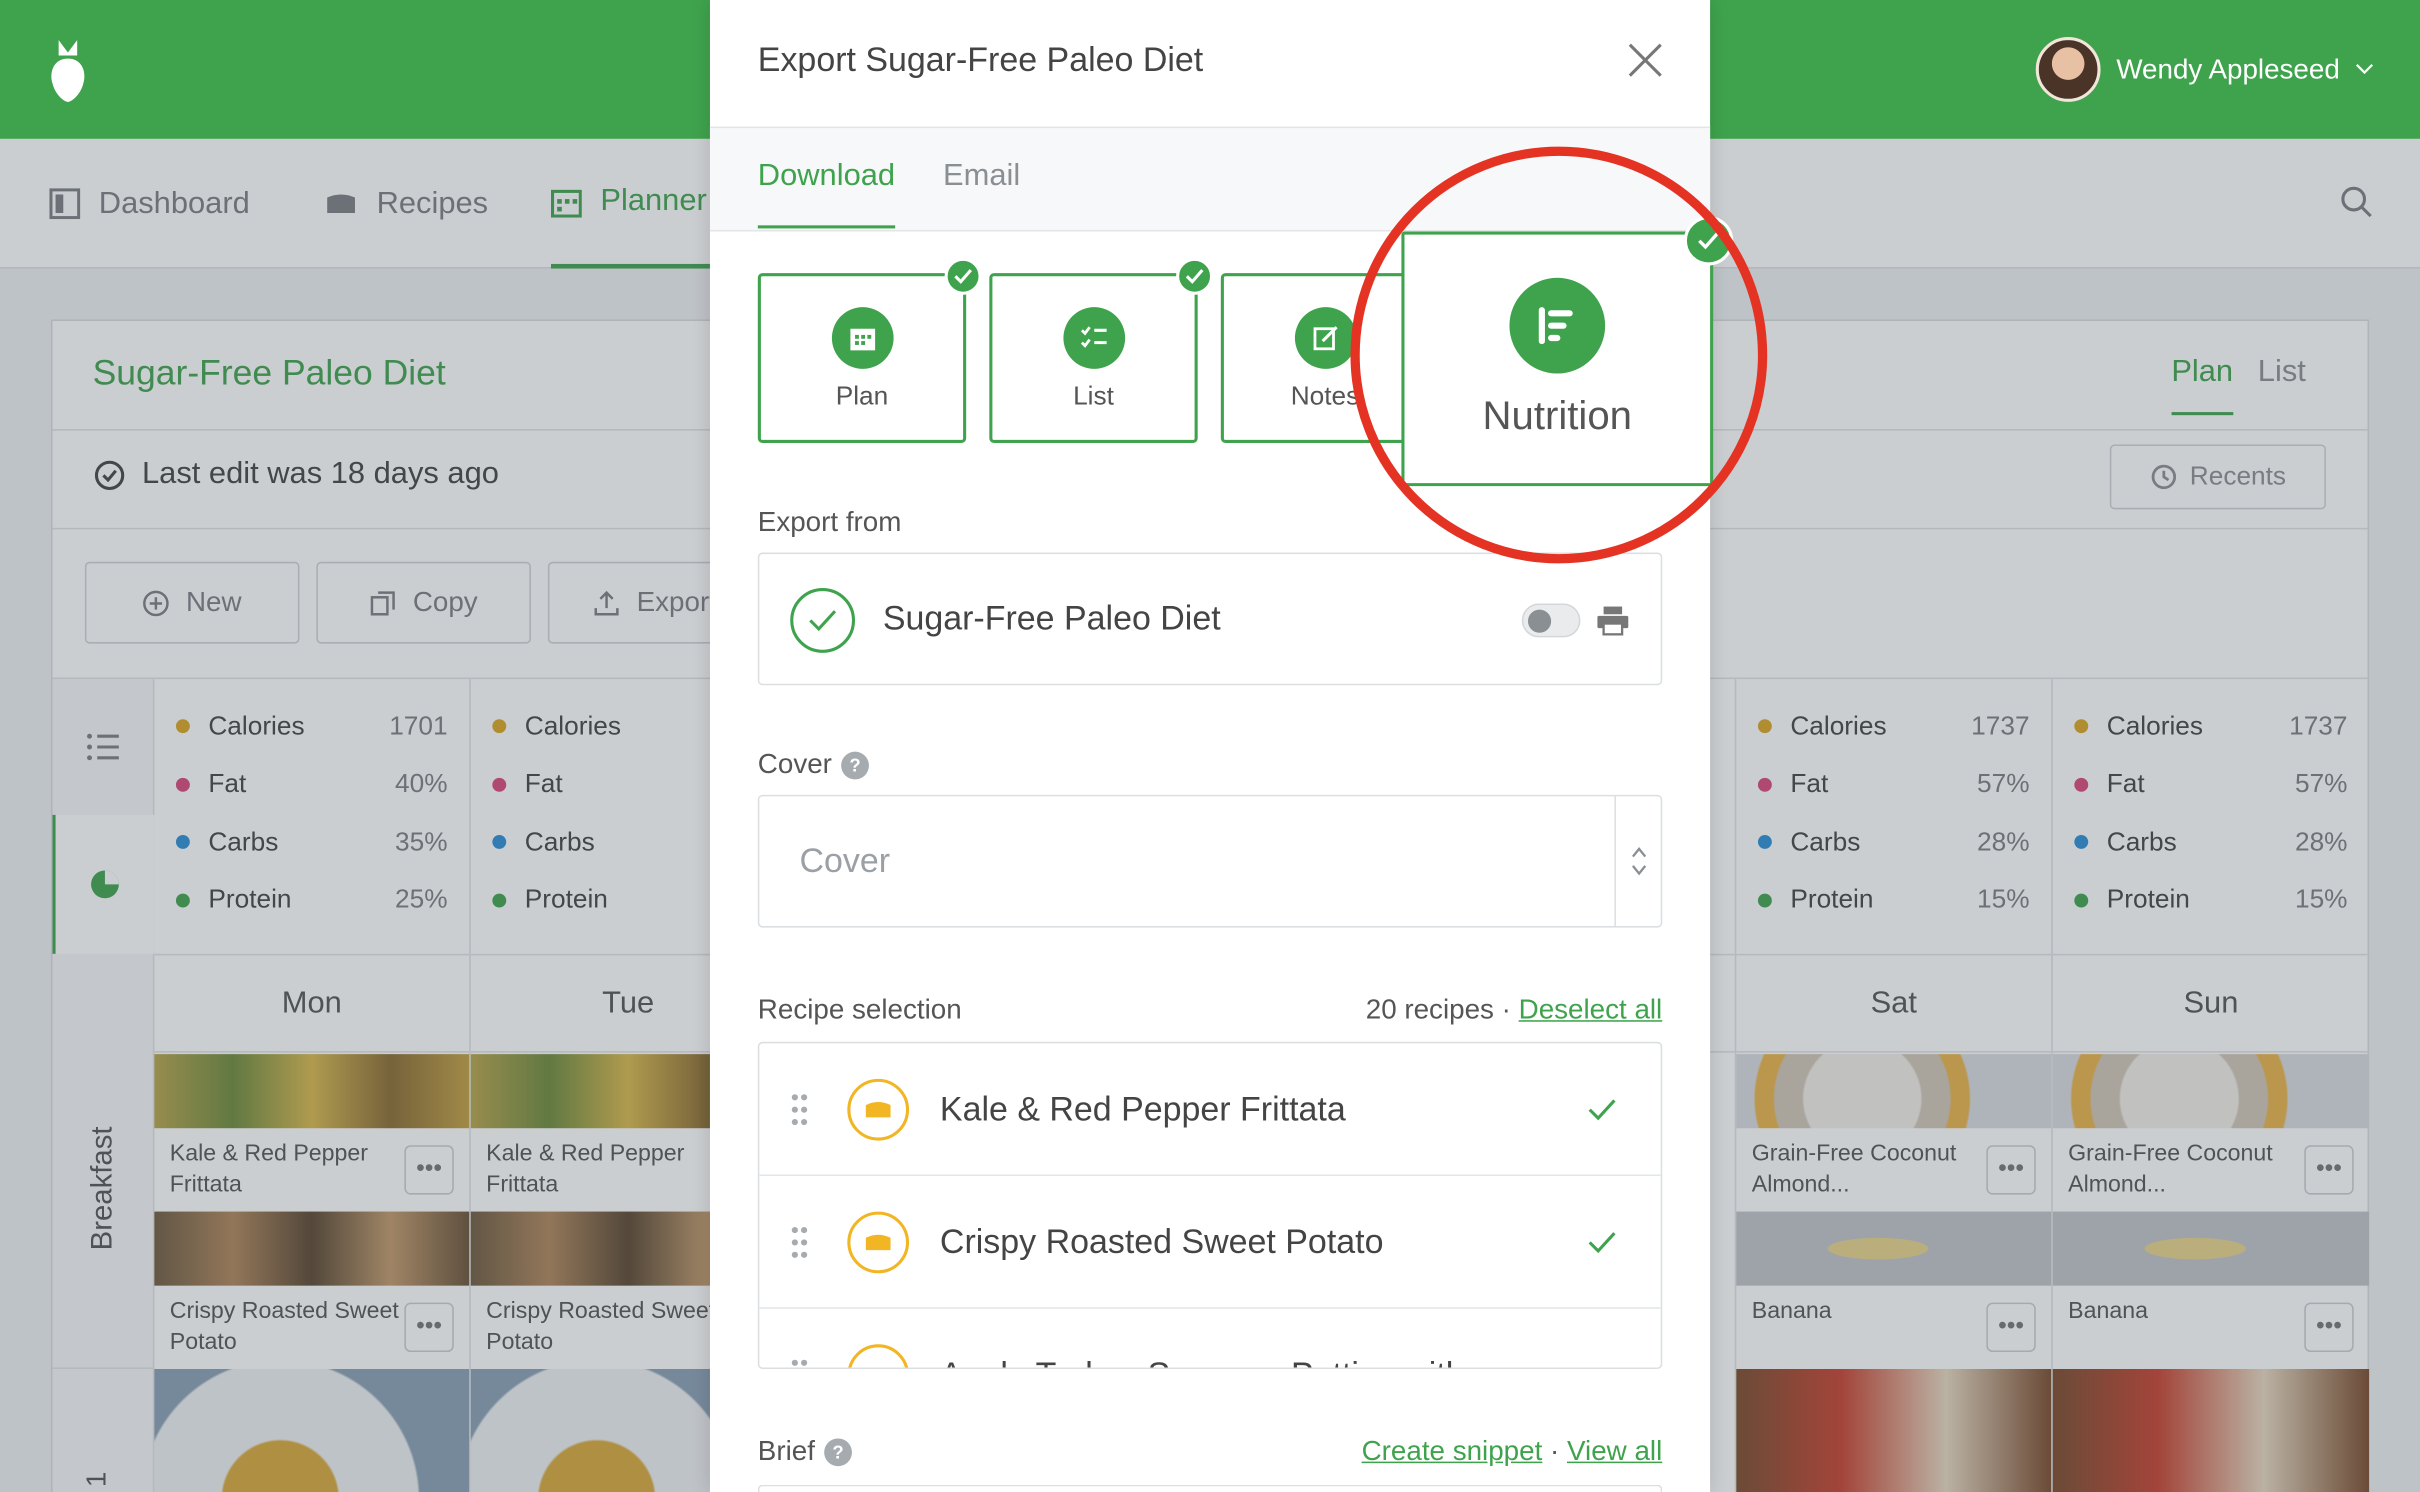  Describe the element at coordinates (813, 765) in the screenshot. I see `cover-label: Cover ?` at that location.